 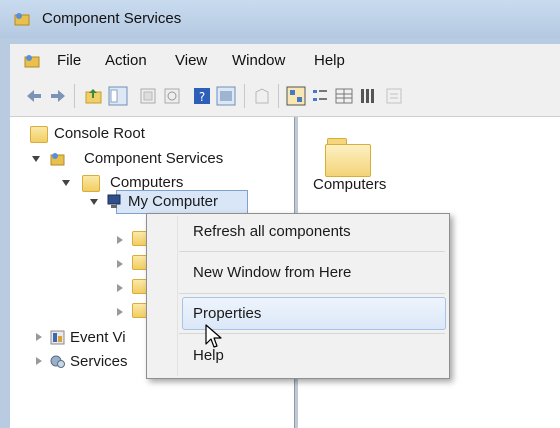 I want to click on large-icons-view-icon, so click(x=296, y=96).